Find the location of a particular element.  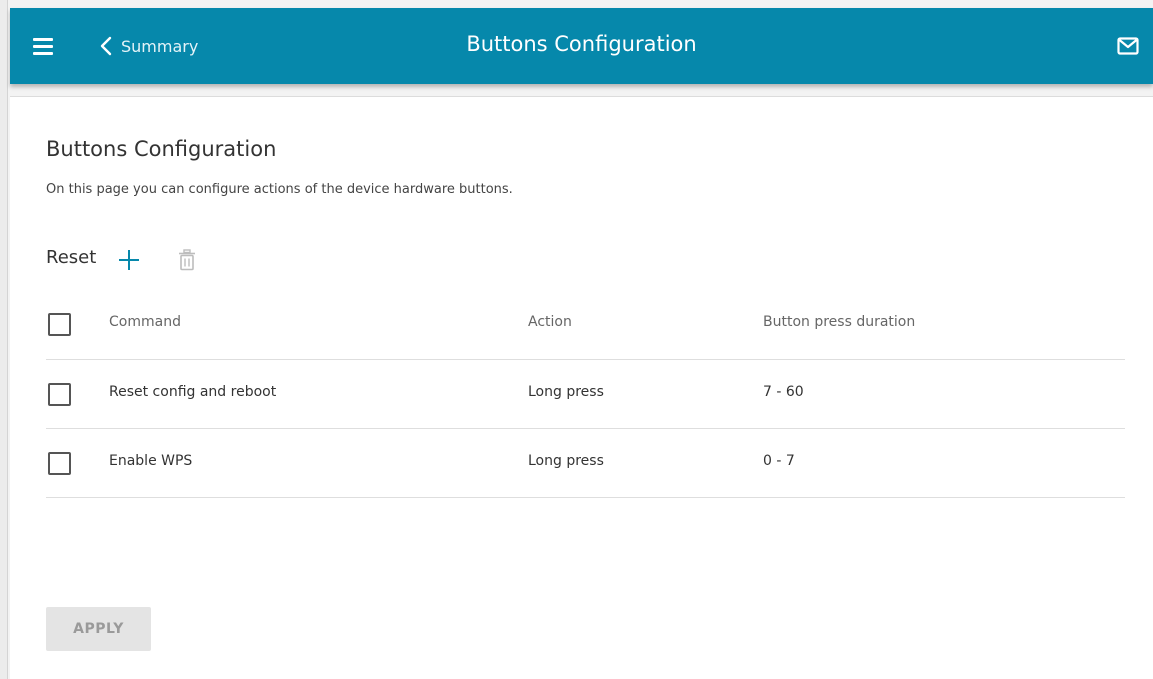

top-bar: Summary Buttons Configuration is located at coordinates (581, 46).